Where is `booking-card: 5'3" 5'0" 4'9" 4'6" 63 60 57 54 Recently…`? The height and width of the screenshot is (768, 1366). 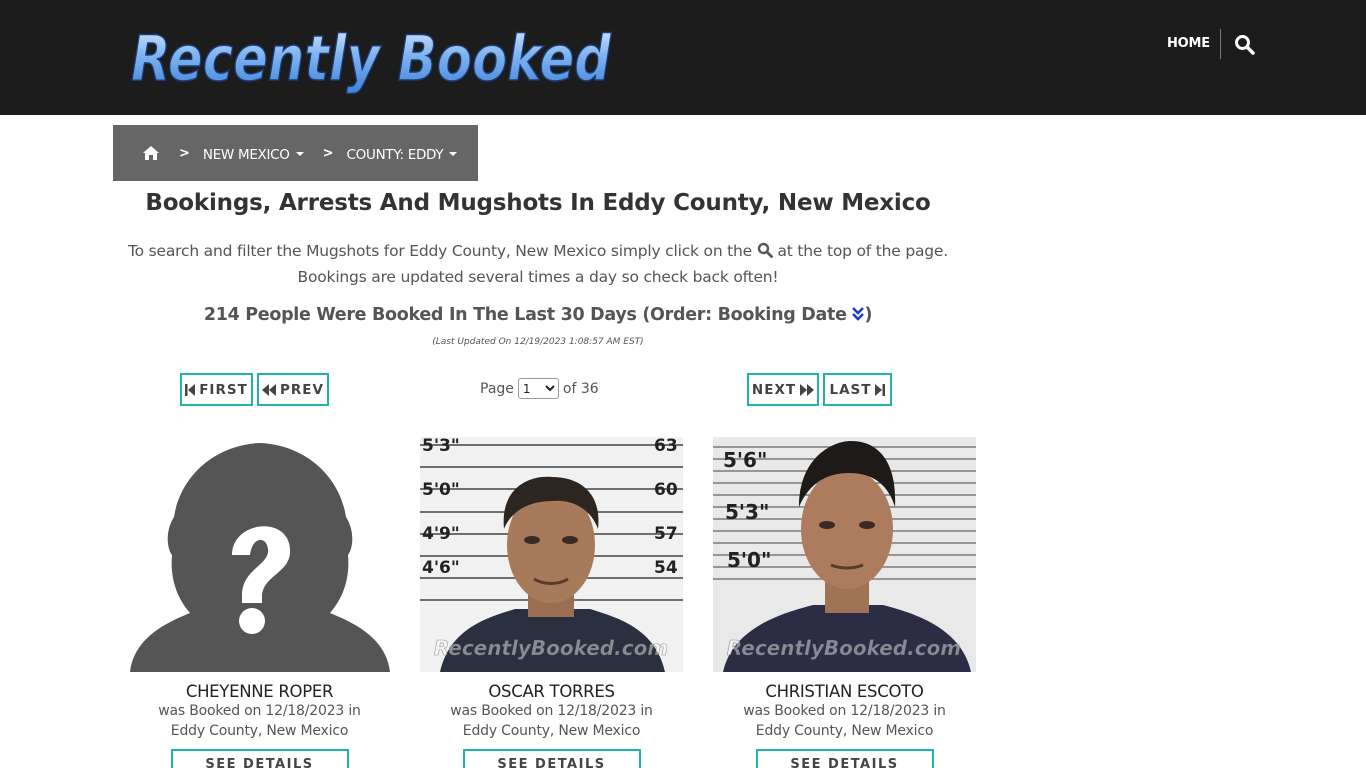 booking-card: 5'3" 5'0" 4'9" 4'6" 63 60 57 54 Recently… is located at coordinates (551, 602).